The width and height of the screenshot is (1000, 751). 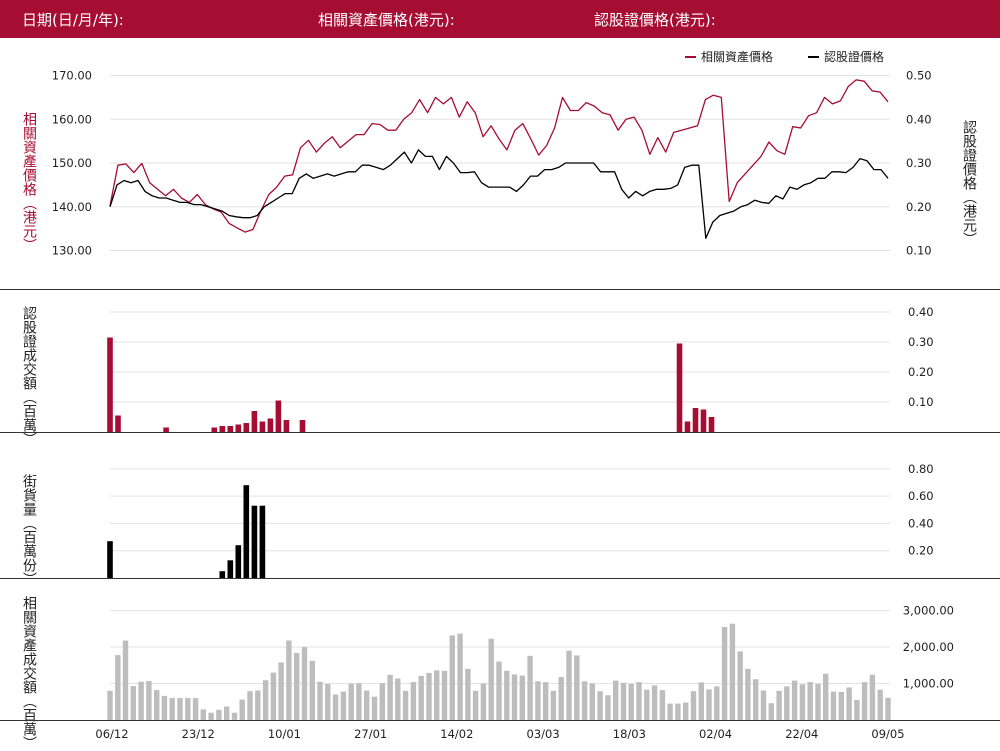 What do you see at coordinates (921, 372) in the screenshot?
I see `warrant-turnover-tick-label: 0.20` at bounding box center [921, 372].